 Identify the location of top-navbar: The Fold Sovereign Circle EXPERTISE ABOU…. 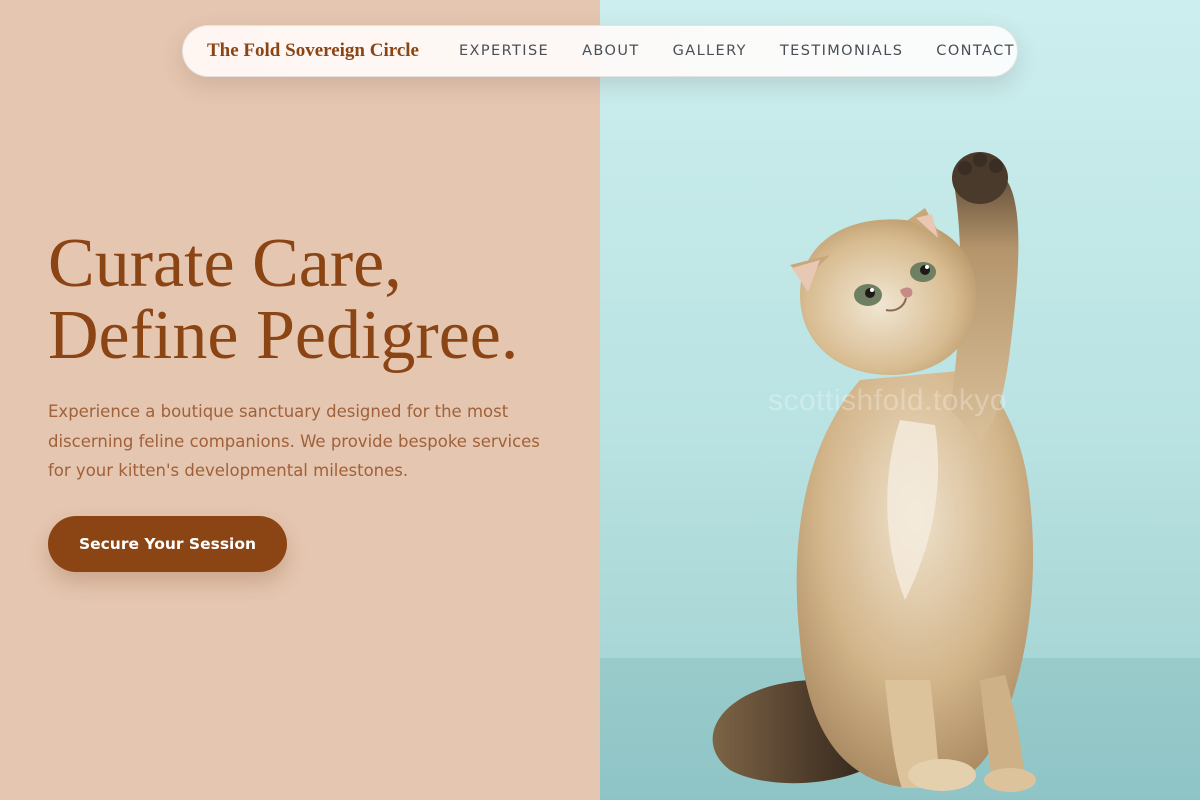
(600, 51).